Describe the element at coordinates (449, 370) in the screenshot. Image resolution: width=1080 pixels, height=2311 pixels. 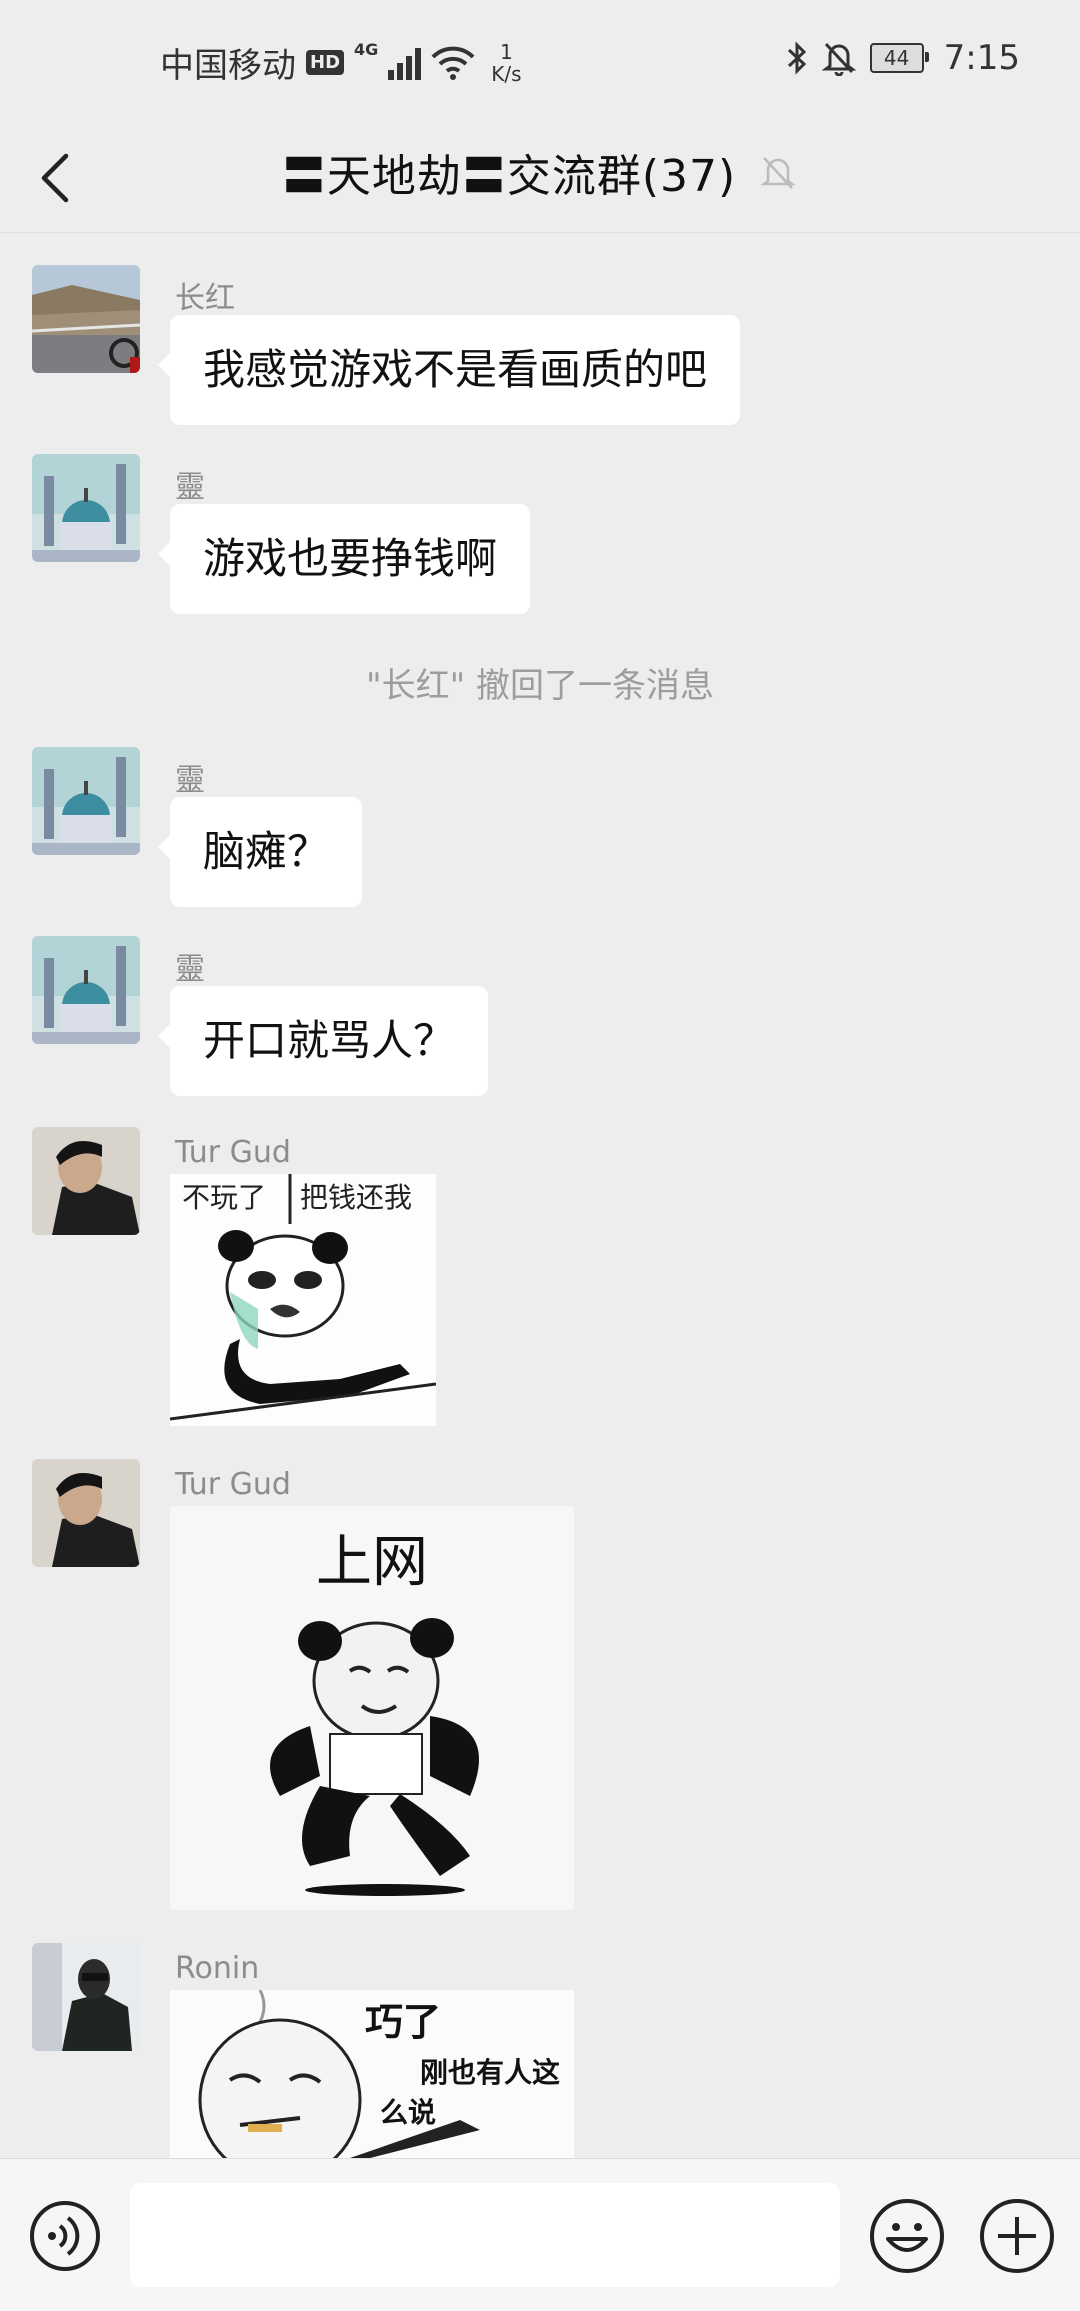
I see `message-bubble: 我感觉游戏不是看画质的吧` at that location.